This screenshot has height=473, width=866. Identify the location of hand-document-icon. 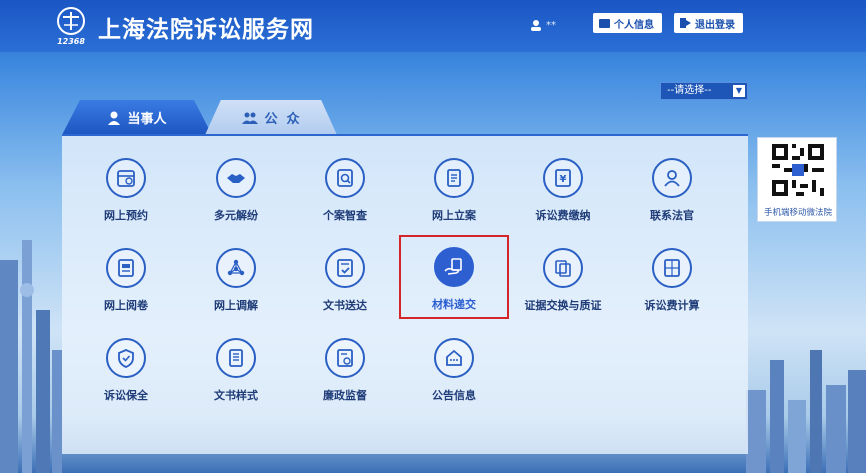
(453, 266).